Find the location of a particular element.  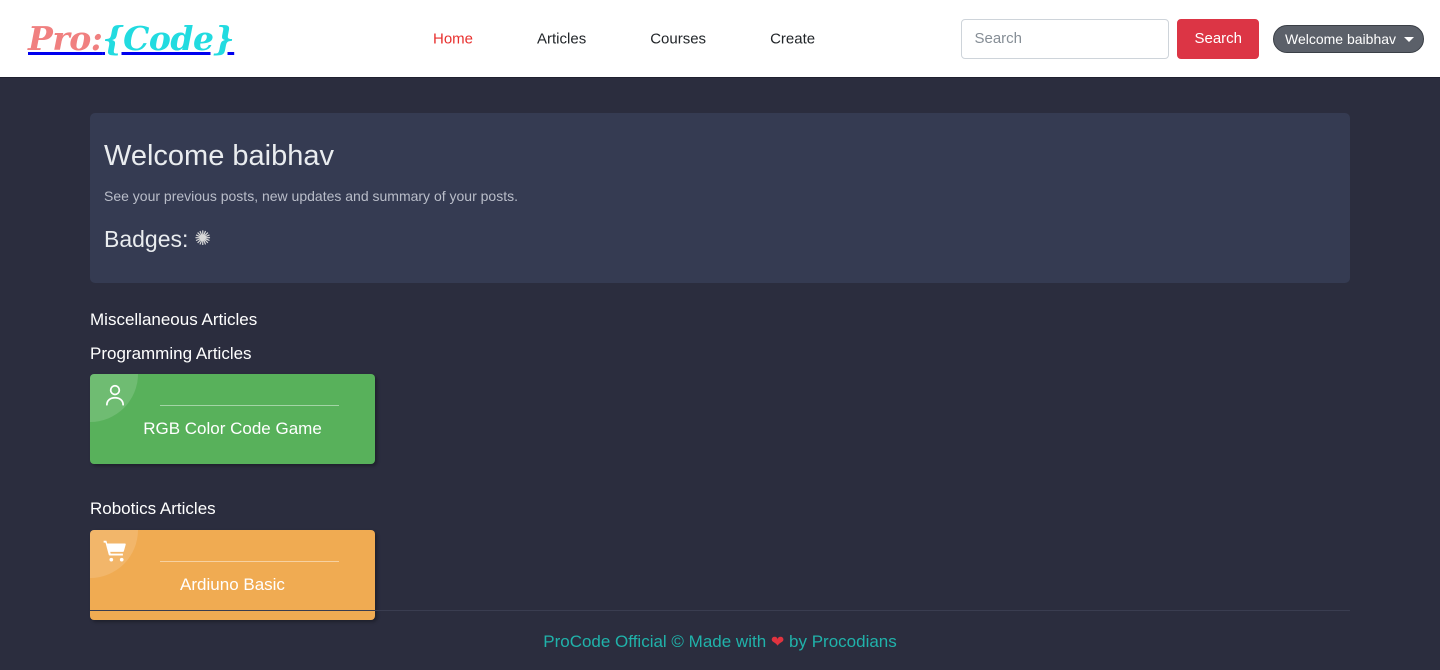

article-card-title: Ardiuno Basic is located at coordinates (232, 585).